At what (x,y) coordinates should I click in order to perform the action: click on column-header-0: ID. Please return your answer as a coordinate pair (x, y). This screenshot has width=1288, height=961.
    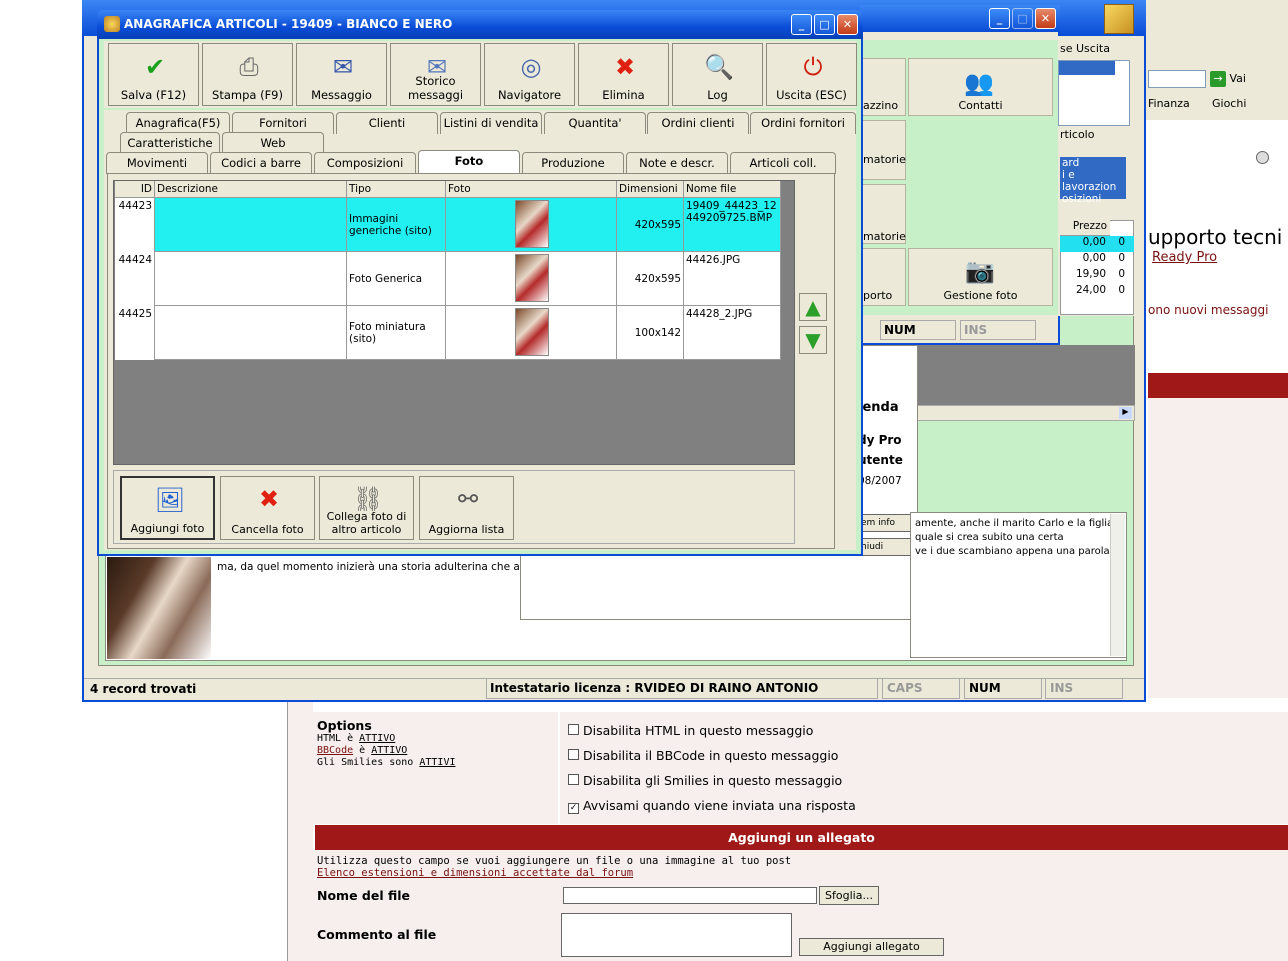
    Looking at the image, I should click on (135, 189).